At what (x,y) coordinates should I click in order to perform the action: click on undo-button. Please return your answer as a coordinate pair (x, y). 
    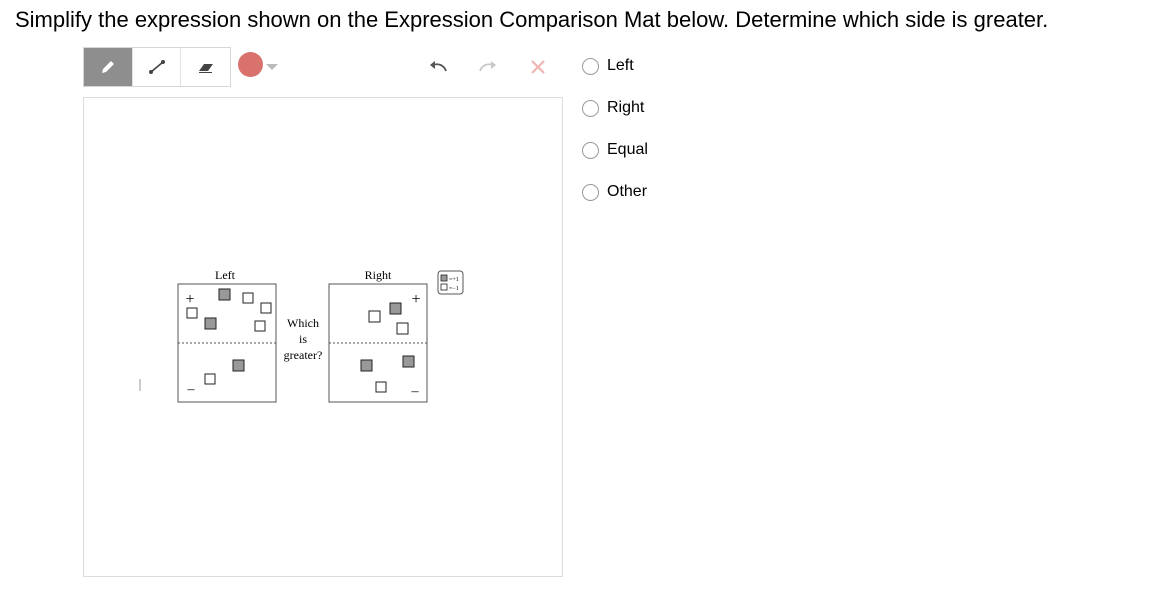
    Looking at the image, I should click on (438, 67).